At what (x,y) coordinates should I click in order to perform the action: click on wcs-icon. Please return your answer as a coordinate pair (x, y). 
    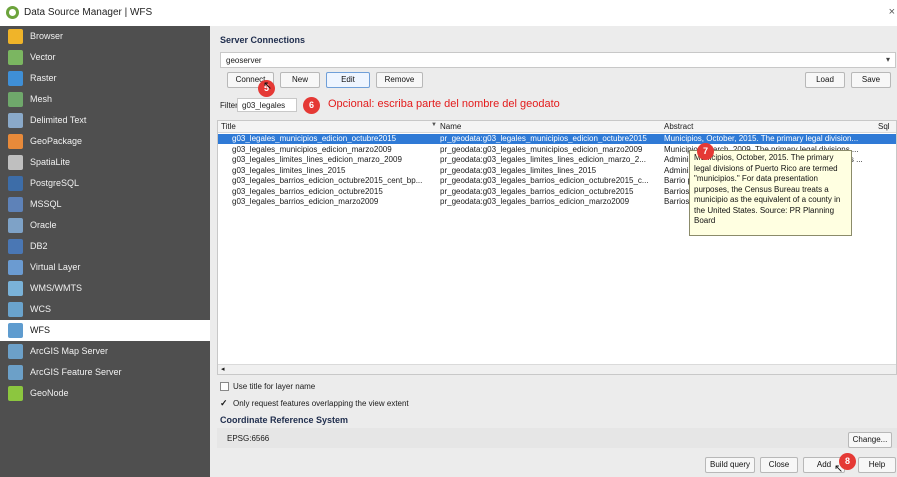
    Looking at the image, I should click on (15, 309).